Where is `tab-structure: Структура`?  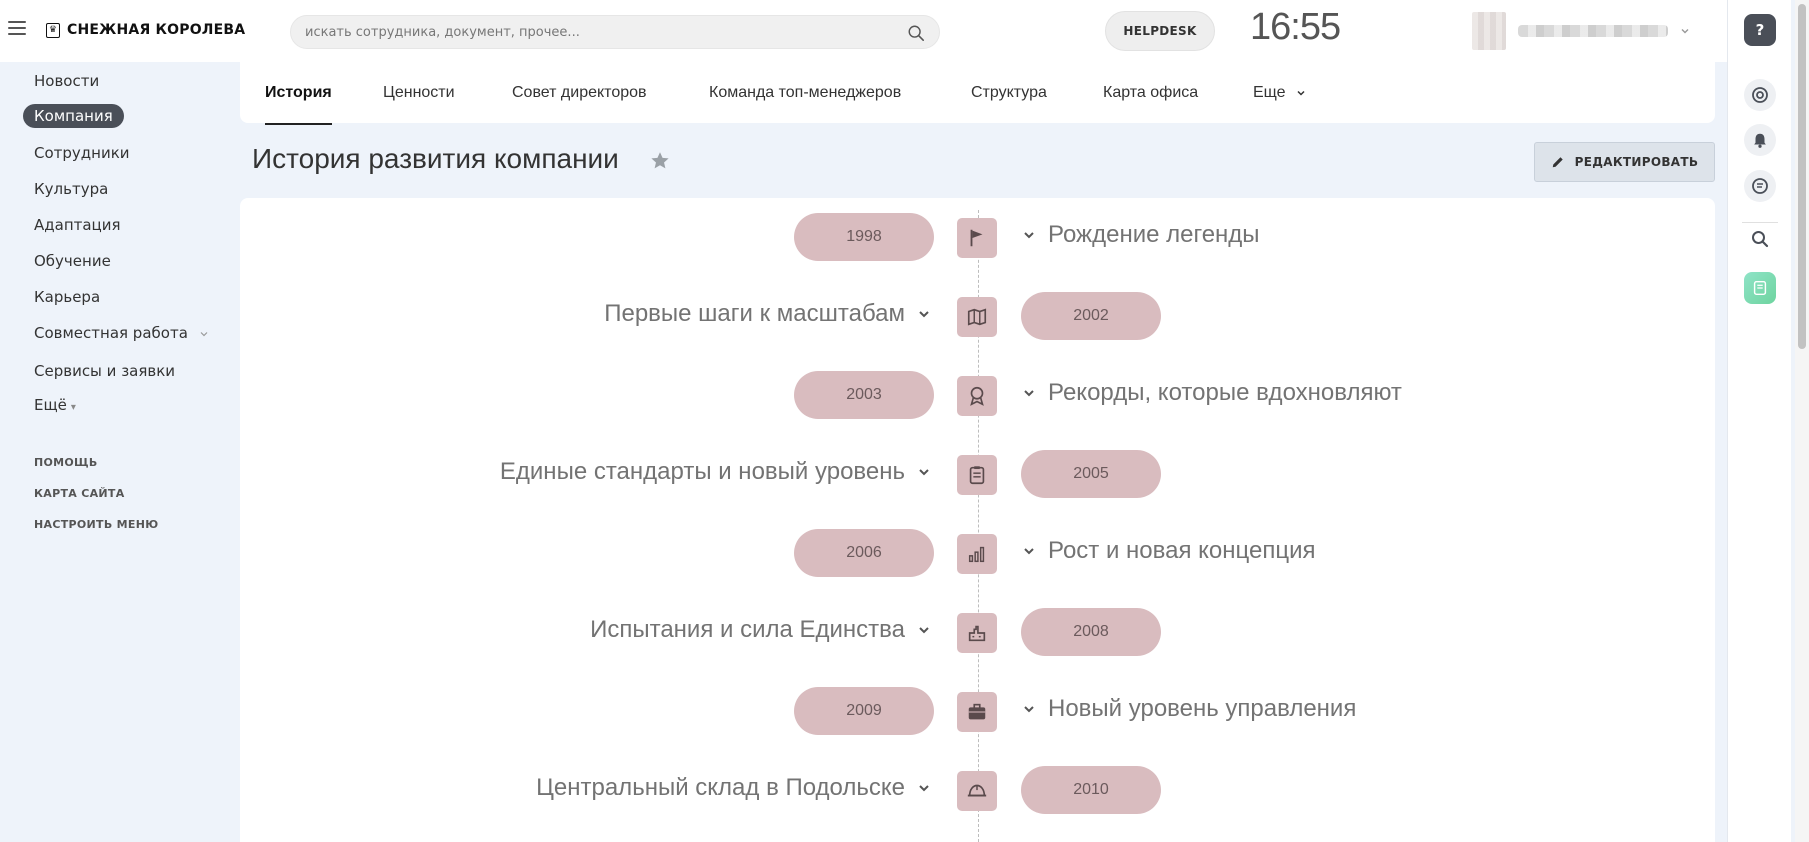 tab-structure: Структура is located at coordinates (1009, 93).